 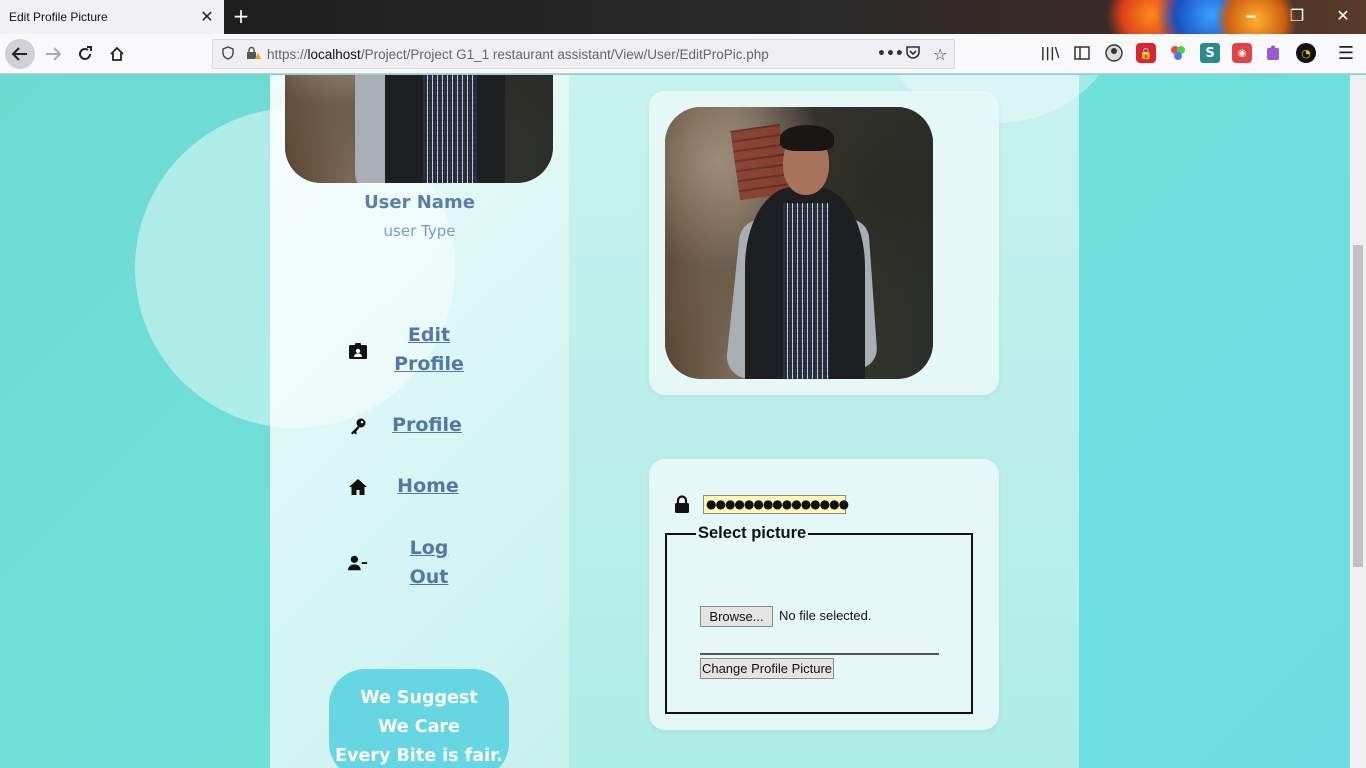 I want to click on arrow-right-icon, so click(x=54, y=54).